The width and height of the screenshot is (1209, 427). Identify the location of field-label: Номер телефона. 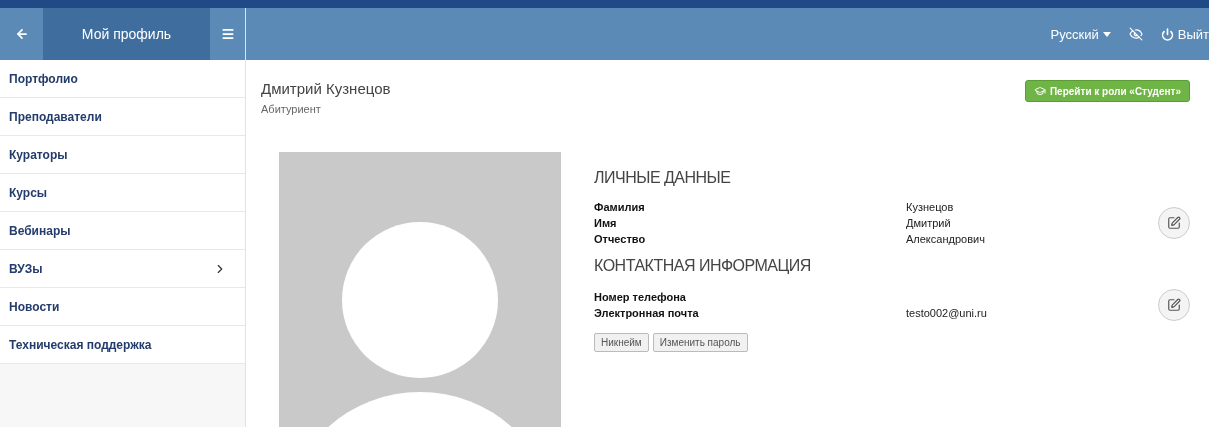
(640, 297).